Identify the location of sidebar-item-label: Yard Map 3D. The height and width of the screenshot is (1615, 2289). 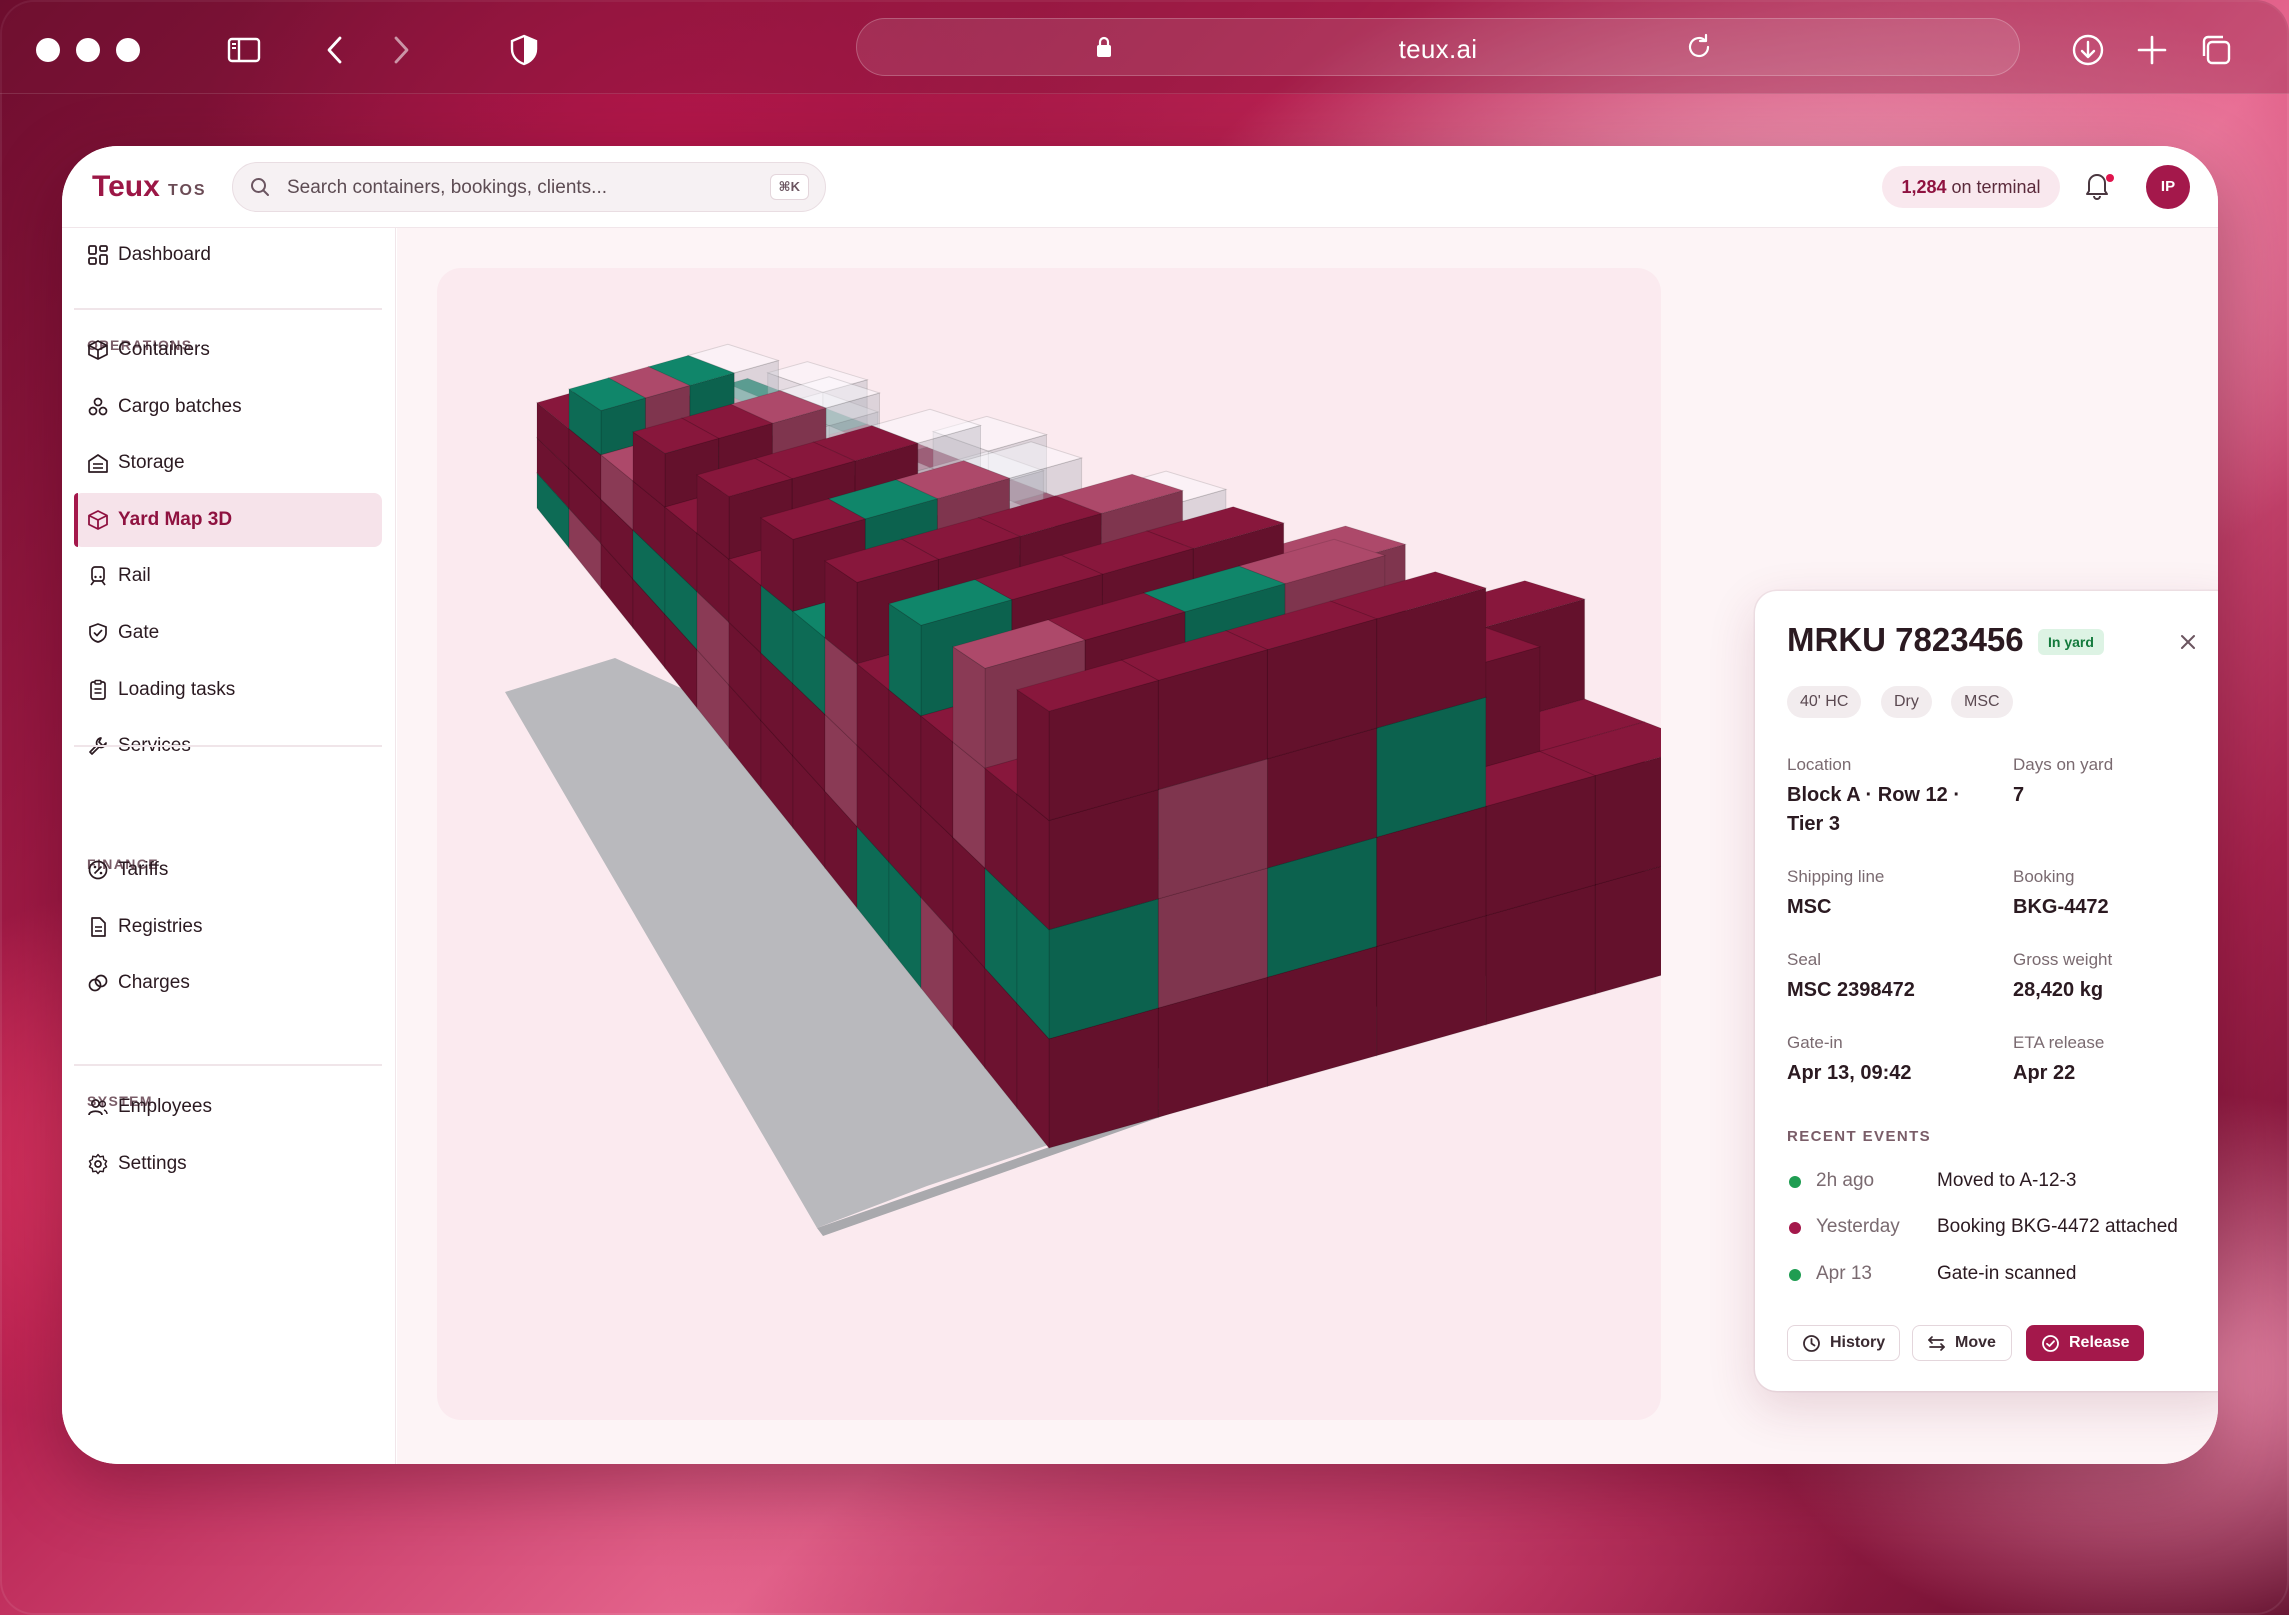
(175, 519).